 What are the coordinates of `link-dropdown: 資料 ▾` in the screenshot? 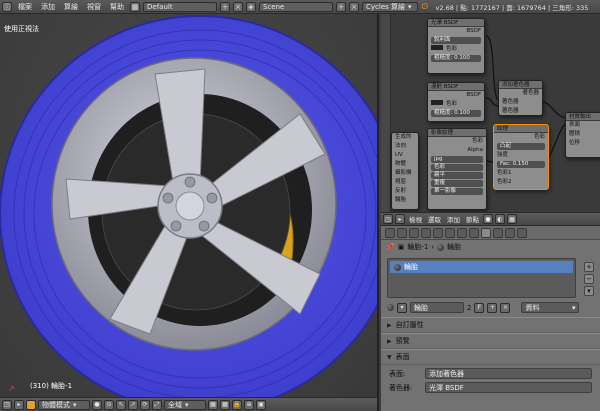 It's located at (550, 307).